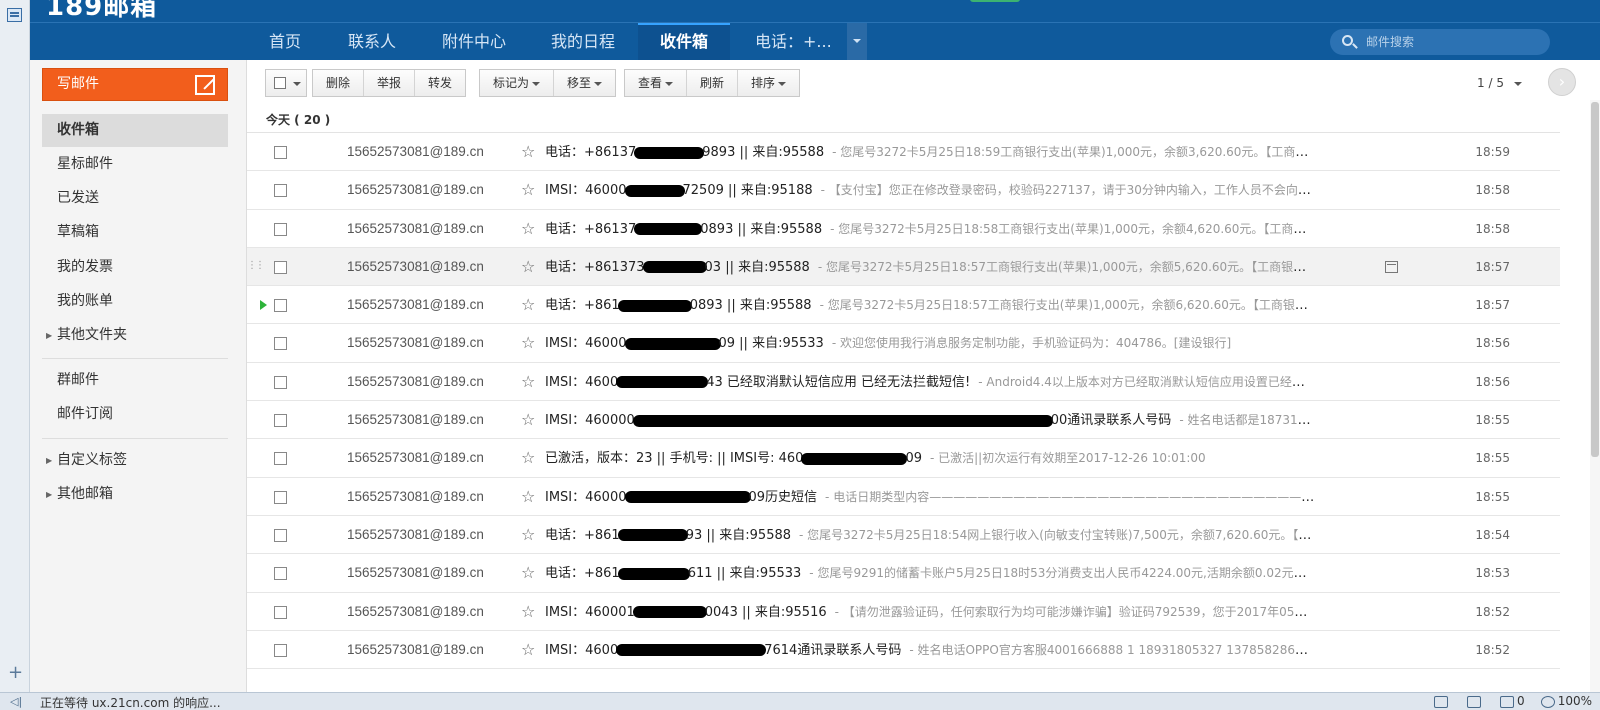  I want to click on select-all-dropdown, so click(286, 83).